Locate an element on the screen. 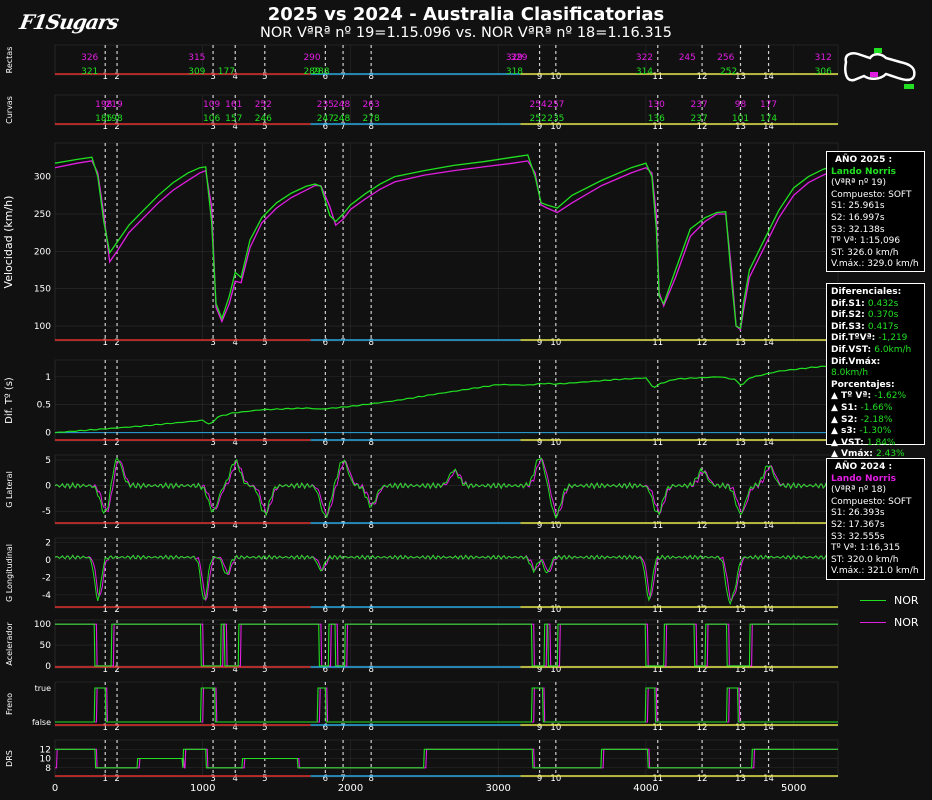 The height and width of the screenshot is (800, 932). diff-value: 8.0km/h is located at coordinates (850, 373).